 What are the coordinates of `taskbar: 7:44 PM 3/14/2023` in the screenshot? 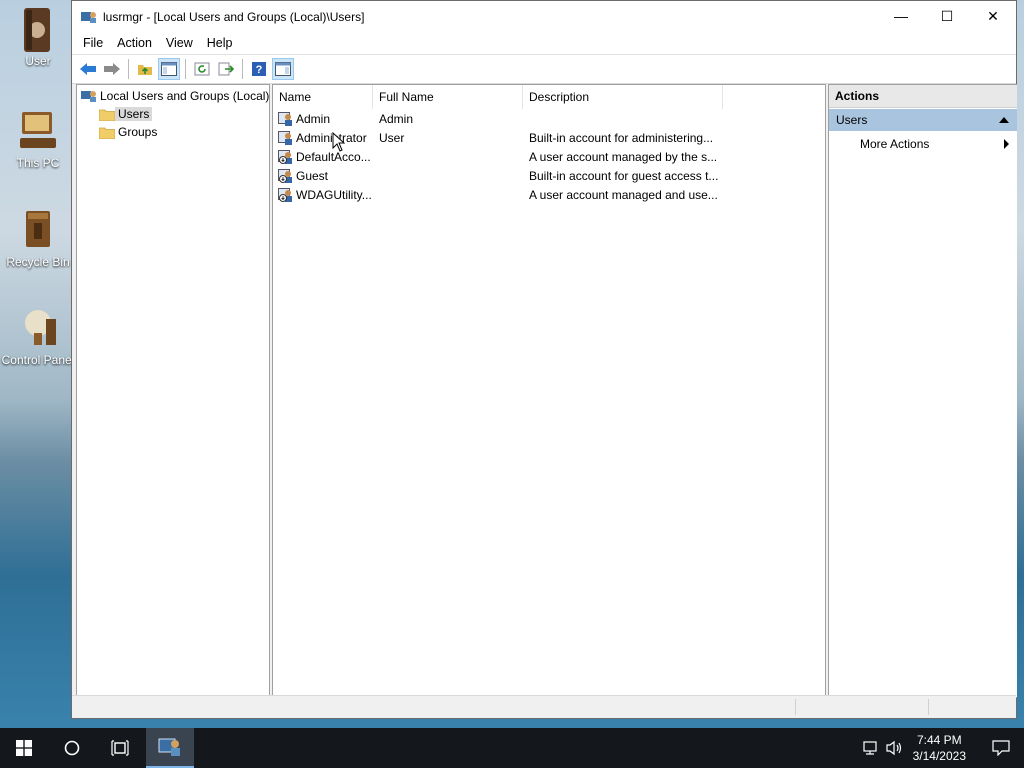 It's located at (512, 748).